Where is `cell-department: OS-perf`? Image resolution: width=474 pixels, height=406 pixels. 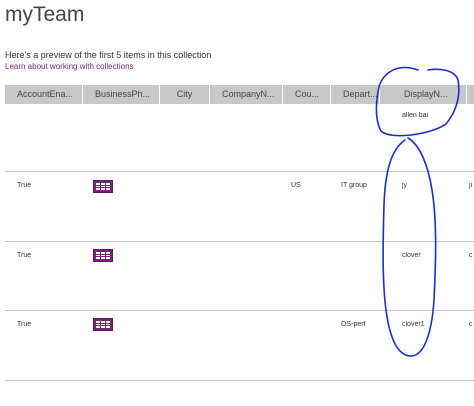 cell-department: OS-perf is located at coordinates (353, 324).